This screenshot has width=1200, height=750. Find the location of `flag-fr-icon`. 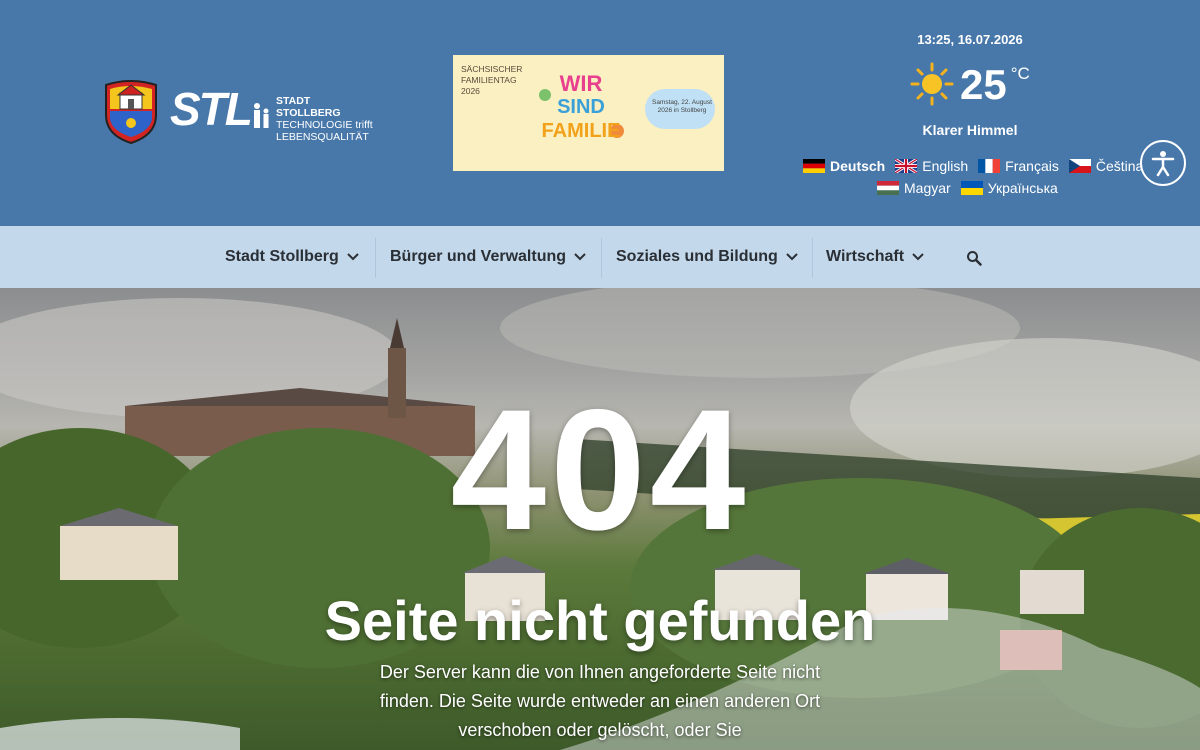

flag-fr-icon is located at coordinates (989, 166).